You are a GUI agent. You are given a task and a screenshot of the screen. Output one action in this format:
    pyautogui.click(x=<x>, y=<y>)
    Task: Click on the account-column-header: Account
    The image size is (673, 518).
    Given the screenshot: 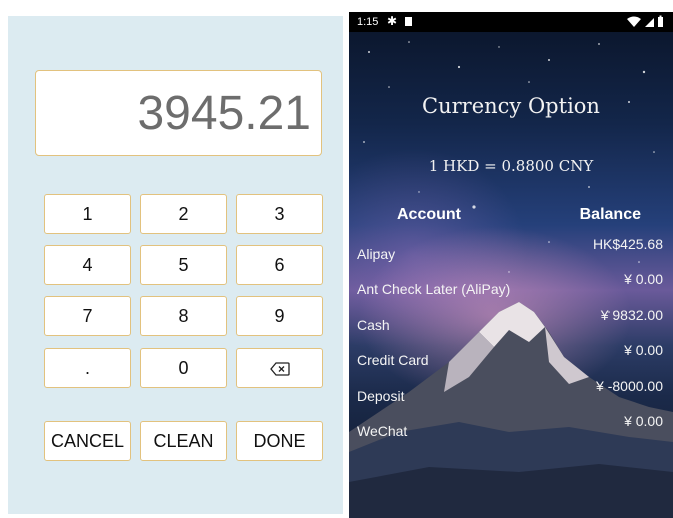 What is the action you would take?
    pyautogui.click(x=429, y=214)
    